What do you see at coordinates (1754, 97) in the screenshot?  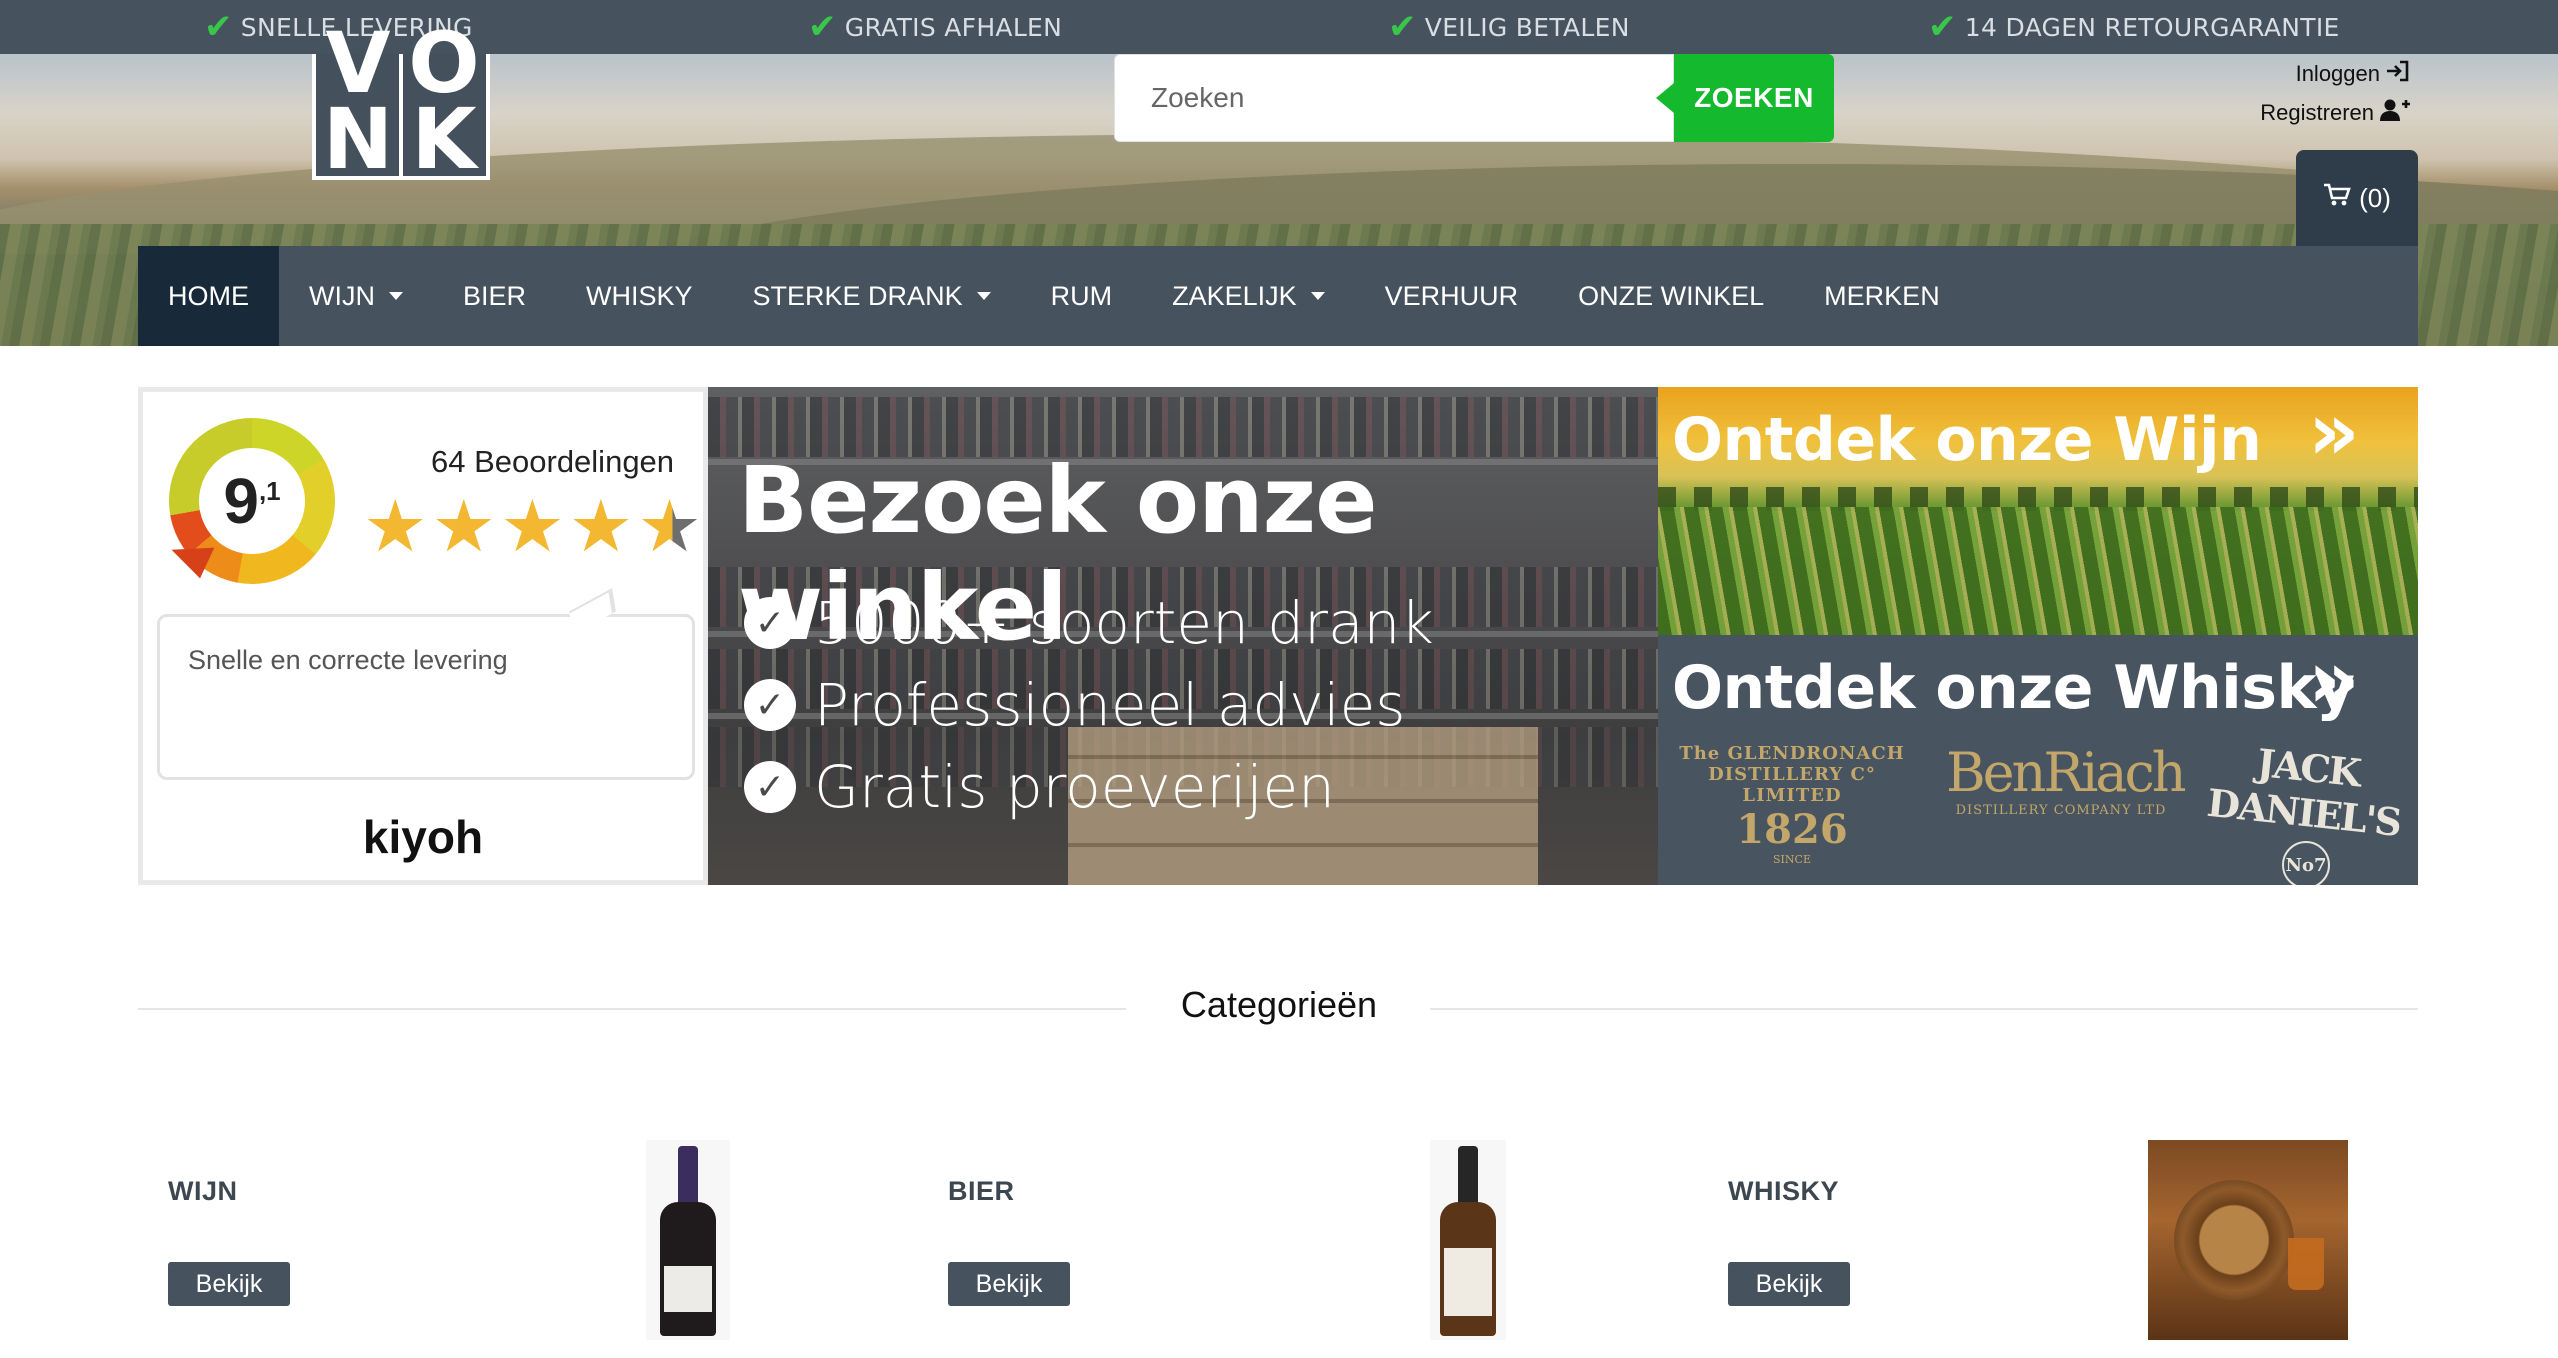 I see `search-button-label: ZOEKEN` at bounding box center [1754, 97].